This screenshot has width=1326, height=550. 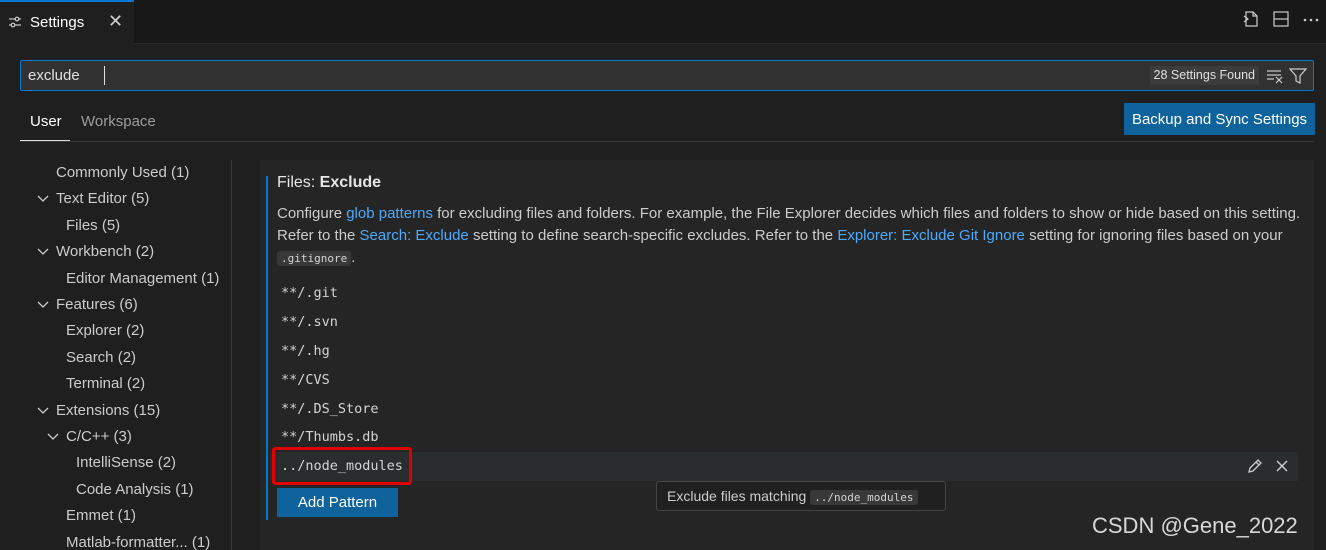 I want to click on tooltip-code: ../node_modules, so click(x=864, y=497).